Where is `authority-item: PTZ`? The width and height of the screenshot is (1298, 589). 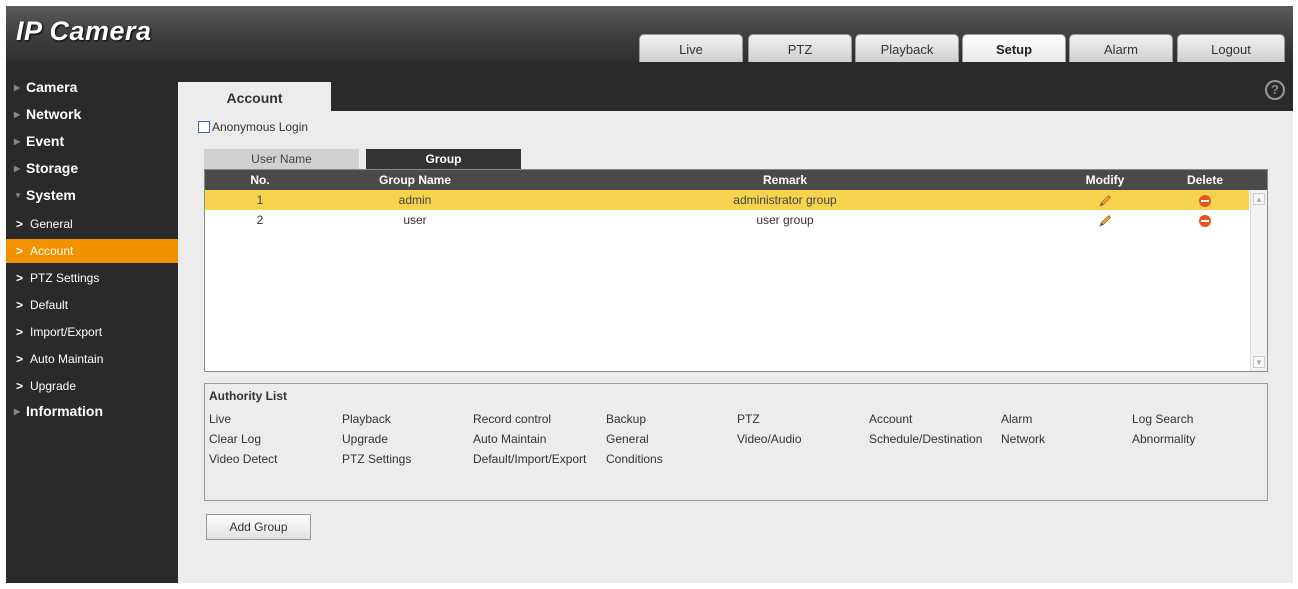
authority-item: PTZ is located at coordinates (748, 419).